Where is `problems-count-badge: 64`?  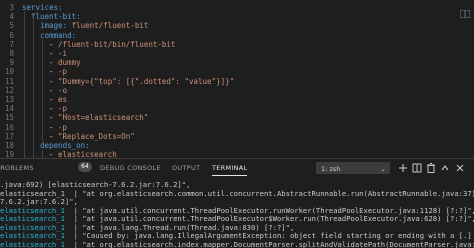 problems-count-badge: 64 is located at coordinates (85, 167).